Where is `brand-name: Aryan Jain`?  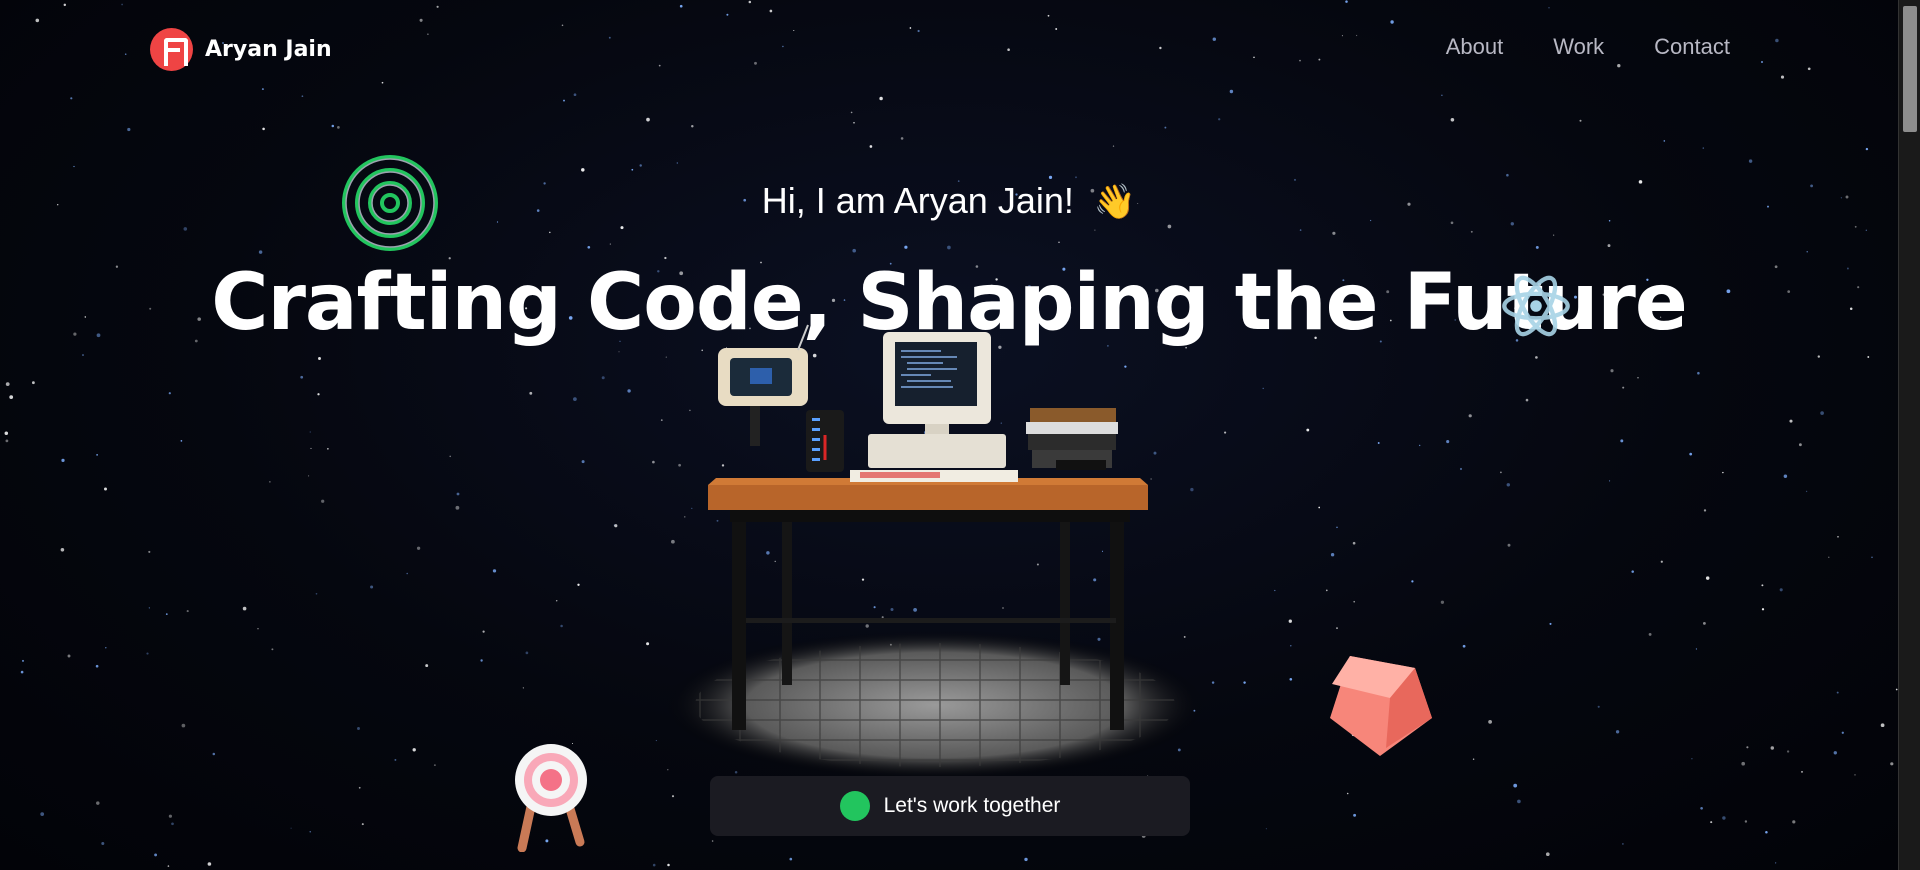
brand-name: Aryan Jain is located at coordinates (268, 49).